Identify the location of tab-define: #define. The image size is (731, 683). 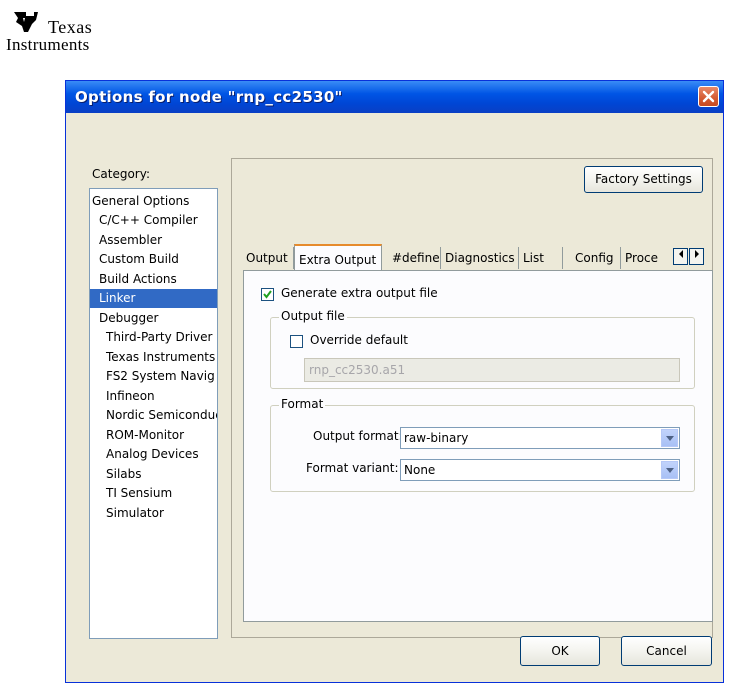
(414, 258).